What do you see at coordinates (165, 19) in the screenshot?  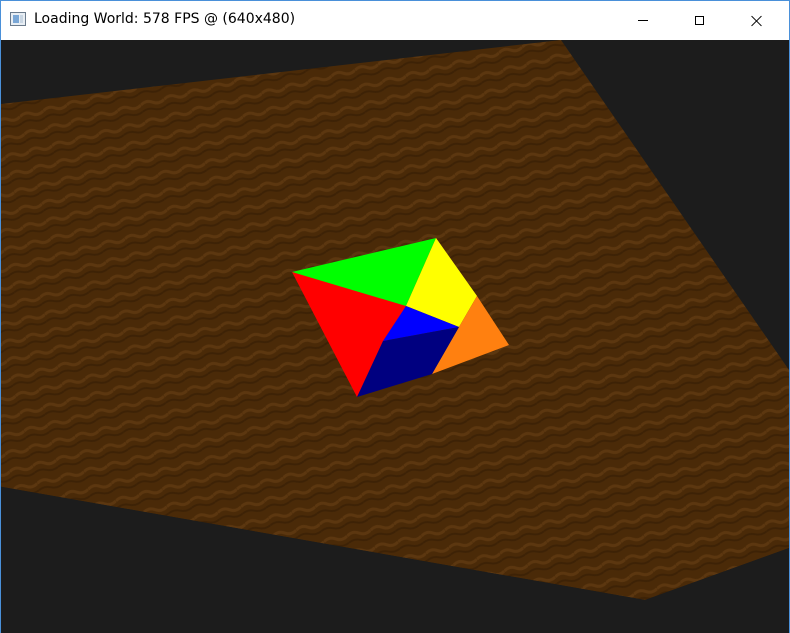 I see `window-title: Loading World: 578 FPS @ (640x480)` at bounding box center [165, 19].